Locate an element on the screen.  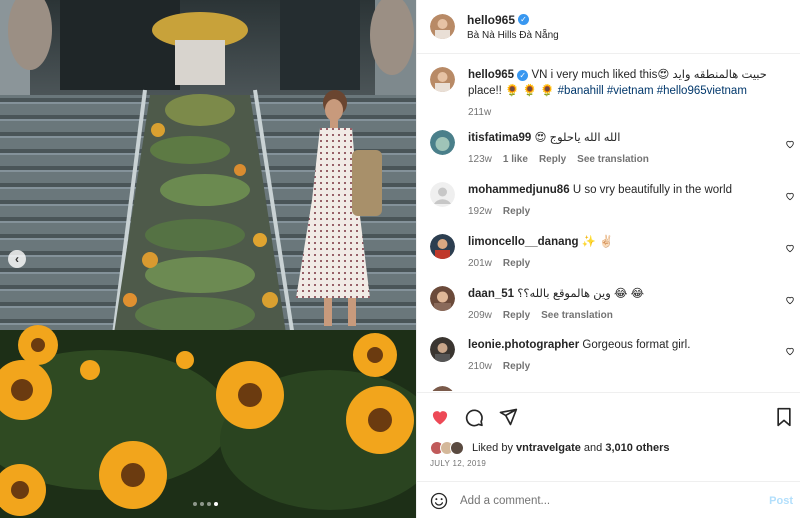
comment-time: 209w is located at coordinates (480, 315).